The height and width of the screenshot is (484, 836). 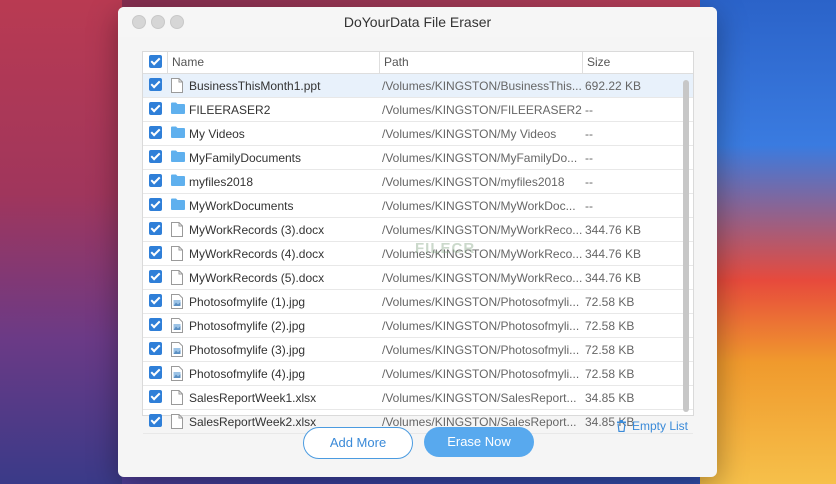 What do you see at coordinates (613, 86) in the screenshot?
I see `file-size: 692.22 KB` at bounding box center [613, 86].